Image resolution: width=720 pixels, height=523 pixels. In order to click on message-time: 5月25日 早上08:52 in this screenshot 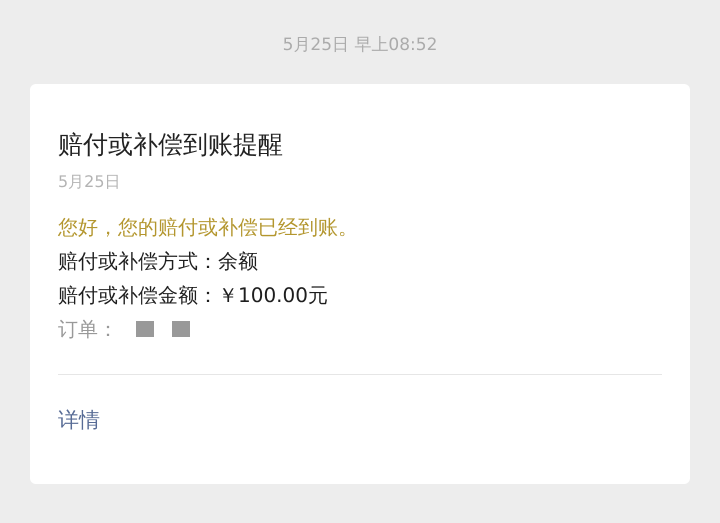, I will do `click(360, 45)`.